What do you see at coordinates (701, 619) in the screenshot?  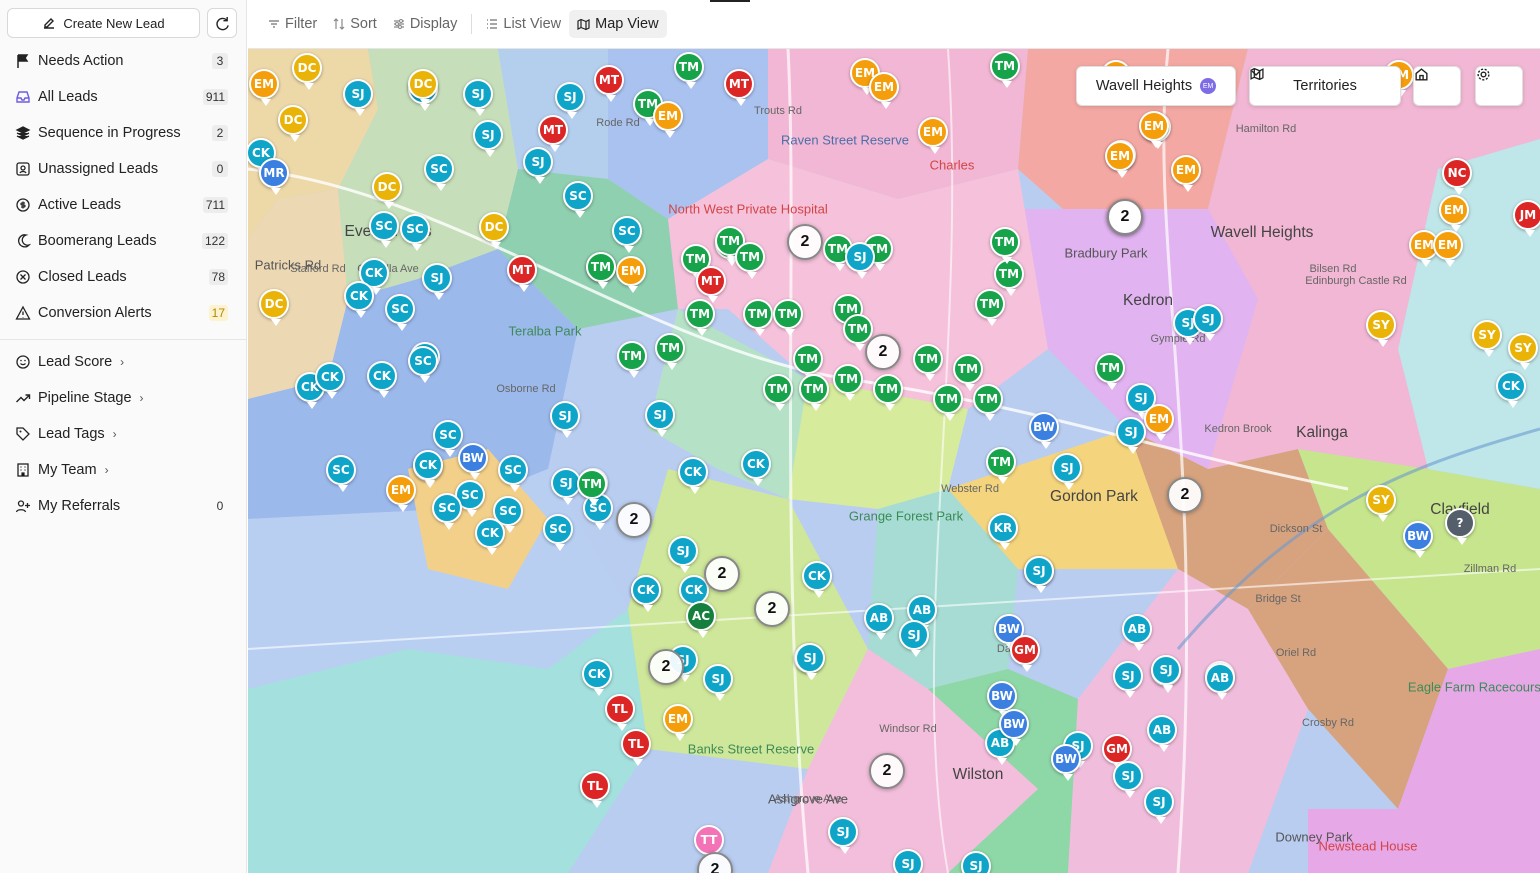 I see `lead-pin: AC` at bounding box center [701, 619].